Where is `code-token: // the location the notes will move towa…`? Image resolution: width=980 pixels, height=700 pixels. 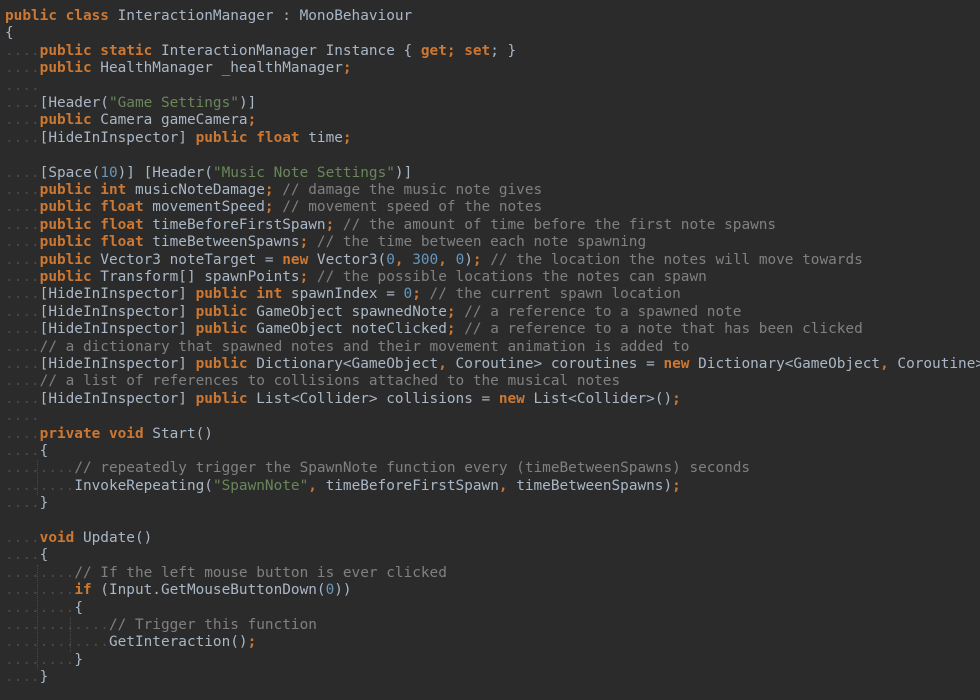 code-token: // the location the notes will move towa… is located at coordinates (676, 259).